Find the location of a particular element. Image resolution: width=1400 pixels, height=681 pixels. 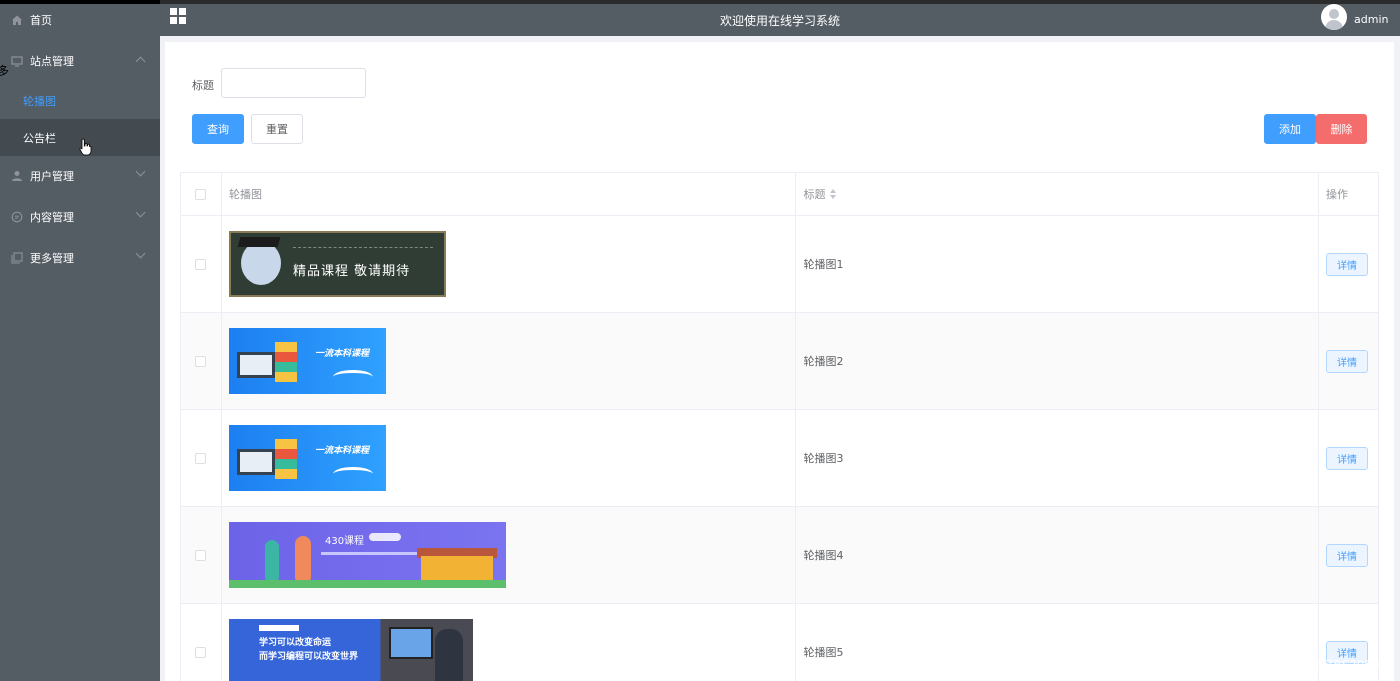

table-row: 一流本科课程 轮播图2 详情 is located at coordinates (780, 361).